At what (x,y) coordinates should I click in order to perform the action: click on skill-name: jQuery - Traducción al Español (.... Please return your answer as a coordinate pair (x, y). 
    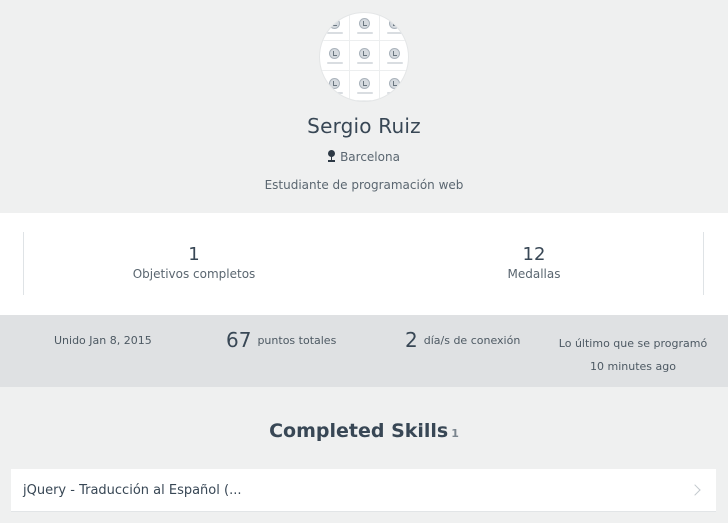
    Looking at the image, I should click on (132, 490).